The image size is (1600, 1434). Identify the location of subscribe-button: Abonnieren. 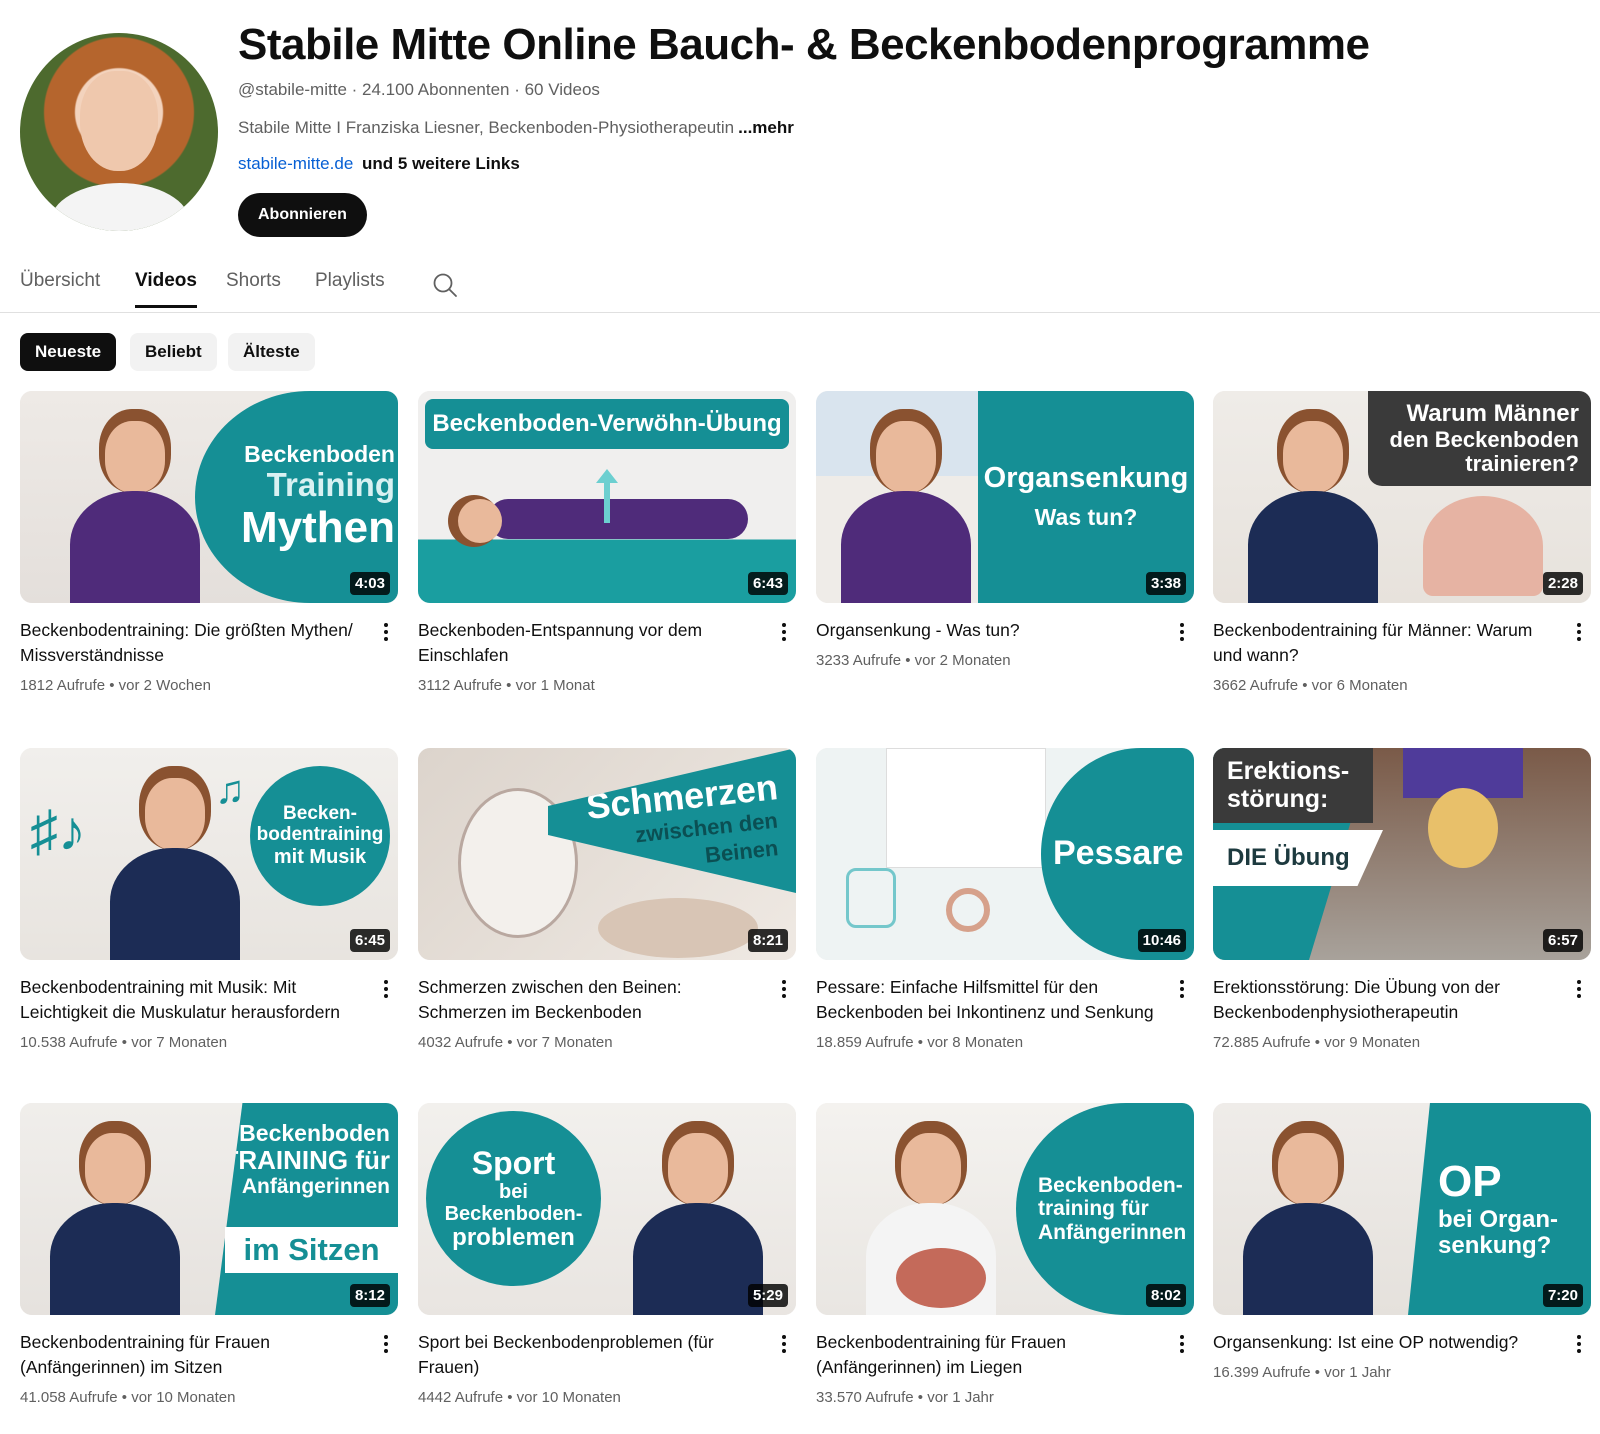
(302, 215).